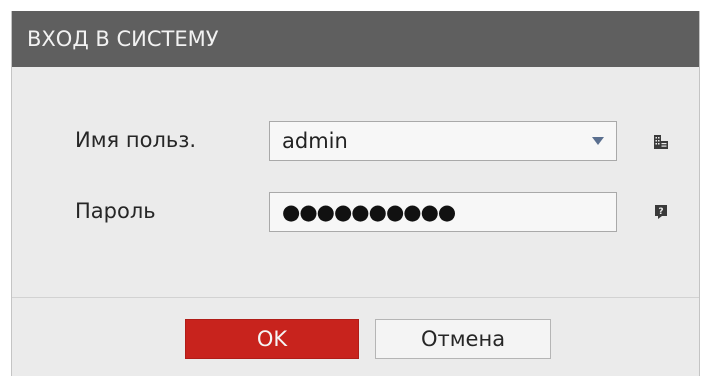  I want to click on password-field: ●●●●●●●●●●, so click(443, 212).